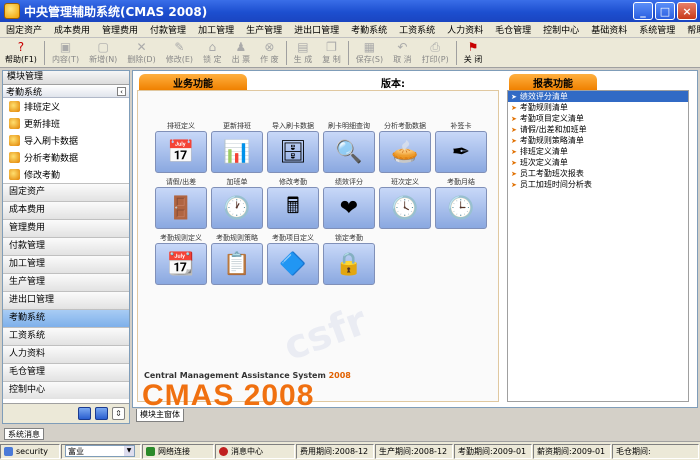 Image resolution: width=700 pixels, height=460 pixels. I want to click on menu-item: 进出口管理, so click(316, 29).